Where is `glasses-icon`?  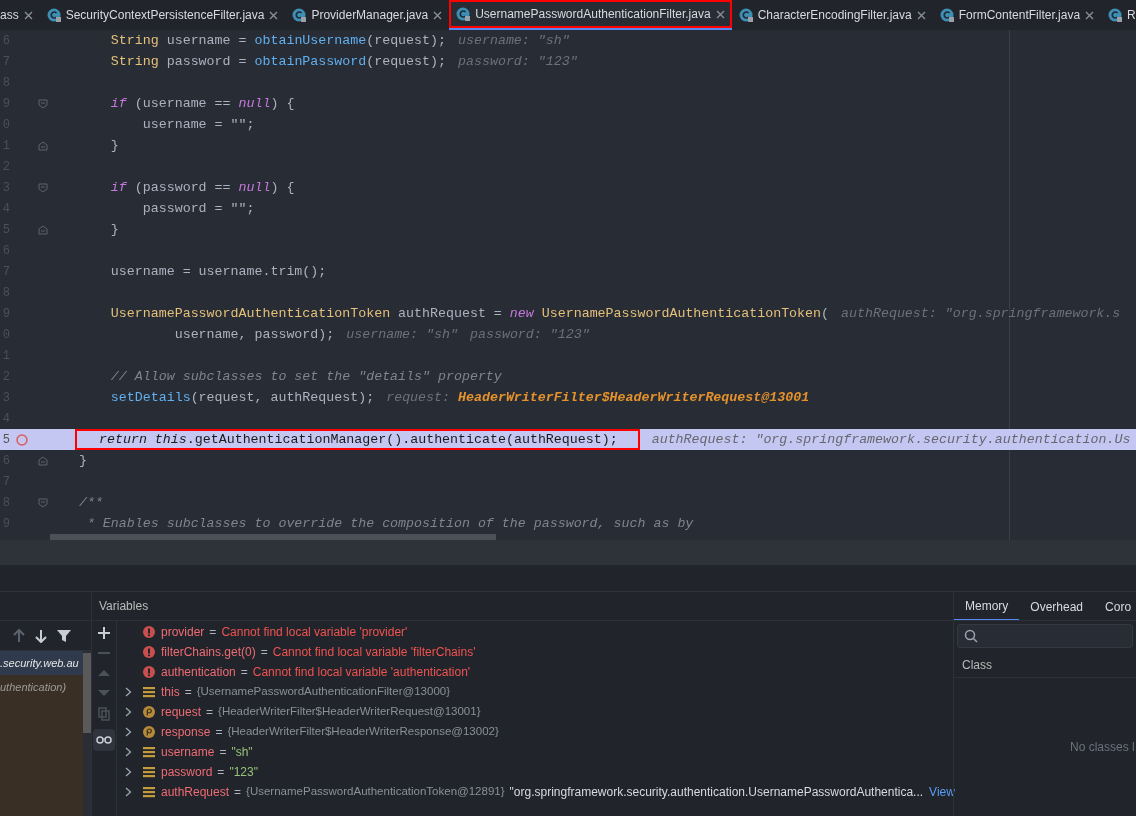 glasses-icon is located at coordinates (104, 740).